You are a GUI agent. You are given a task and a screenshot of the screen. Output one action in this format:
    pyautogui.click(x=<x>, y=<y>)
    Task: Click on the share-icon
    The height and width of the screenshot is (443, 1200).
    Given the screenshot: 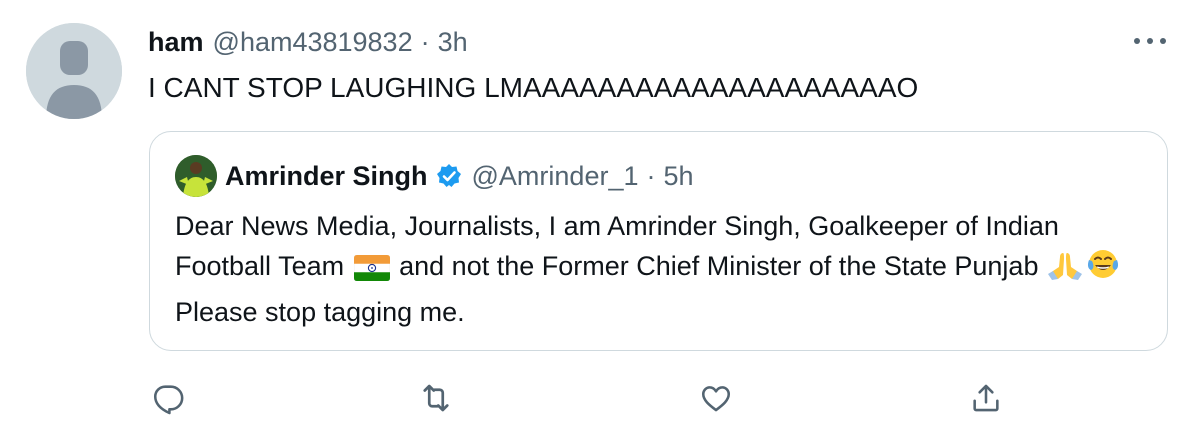 What is the action you would take?
    pyautogui.click(x=986, y=398)
    